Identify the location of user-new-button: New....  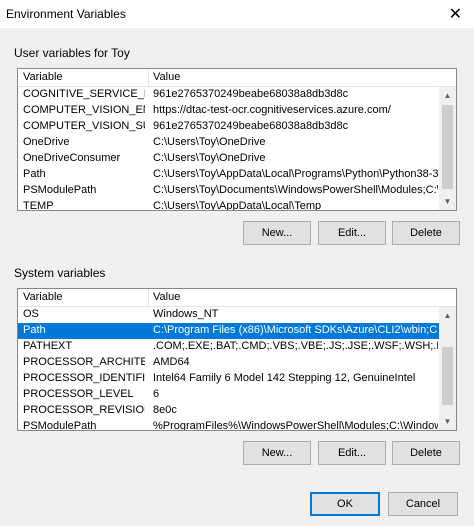
(277, 233).